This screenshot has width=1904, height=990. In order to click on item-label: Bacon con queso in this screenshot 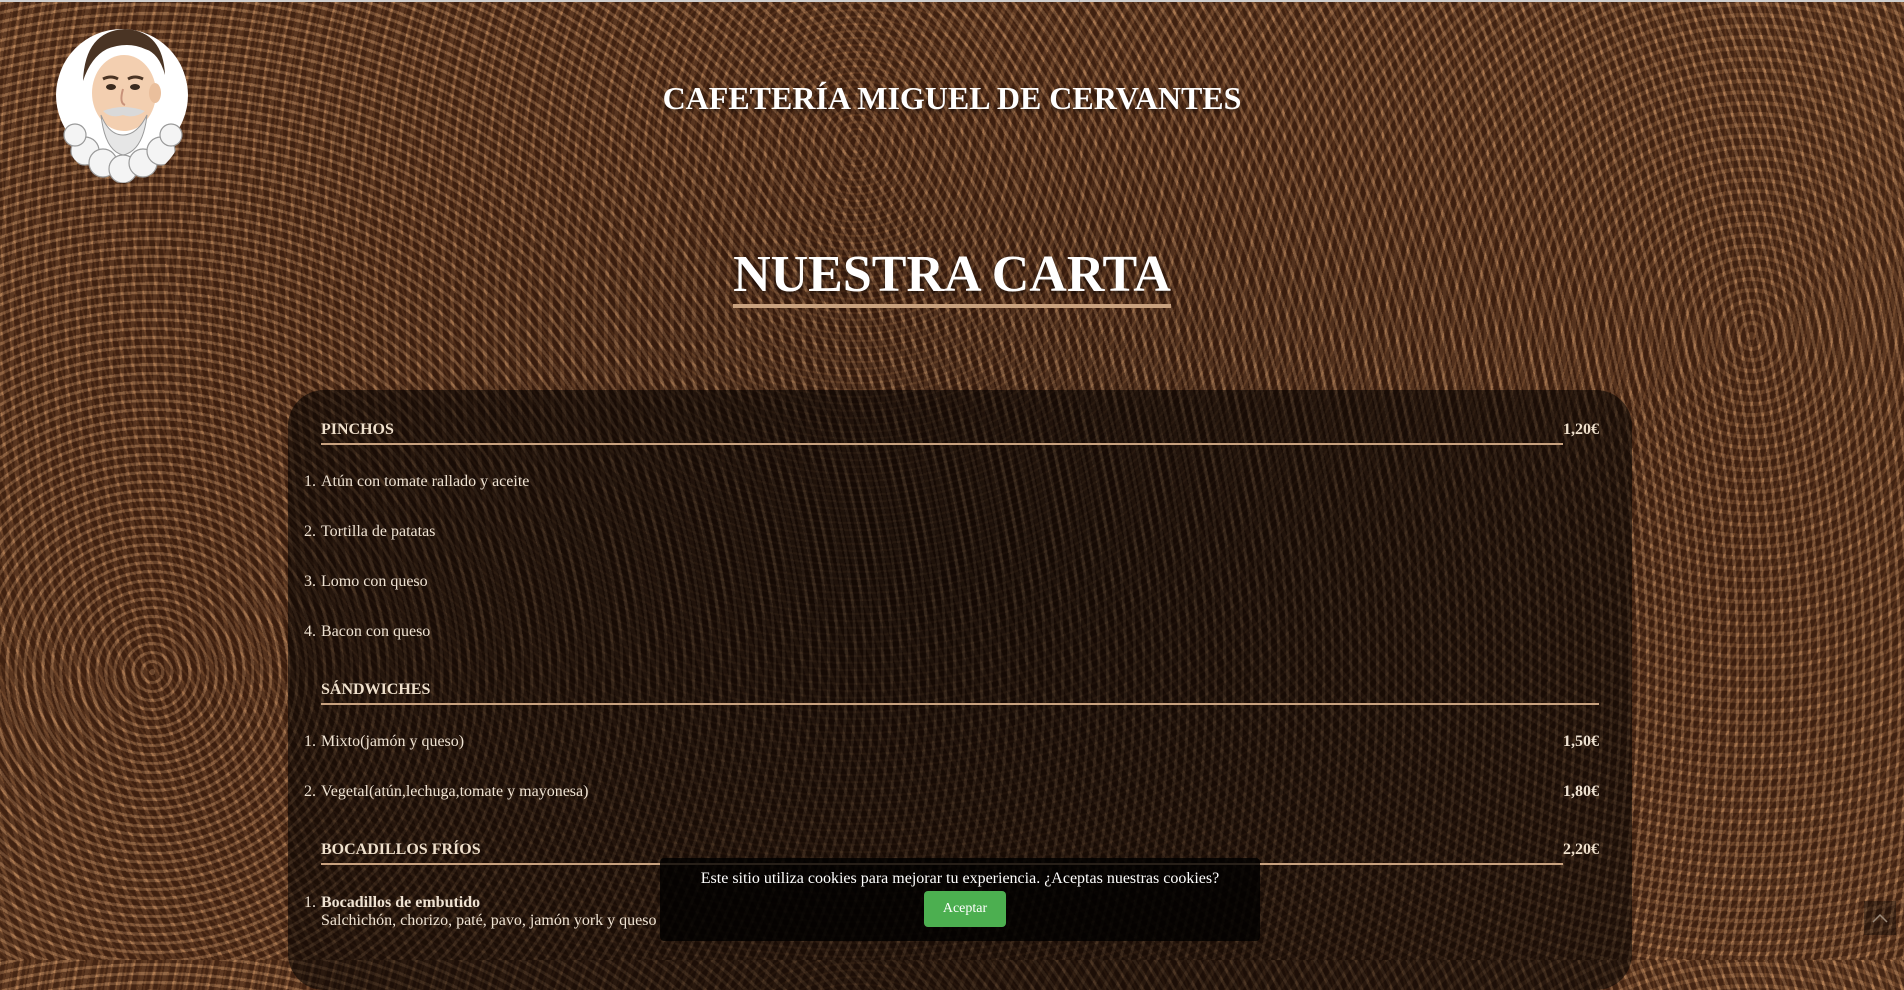, I will do `click(376, 631)`.